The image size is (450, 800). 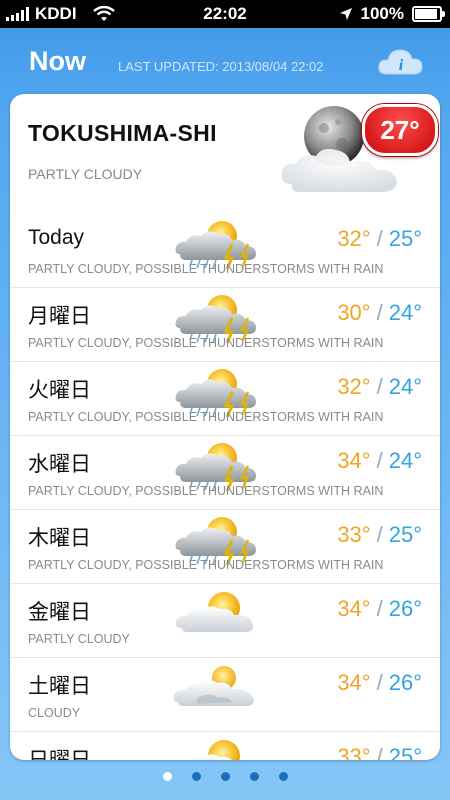 What do you see at coordinates (401, 65) in the screenshot?
I see `svg-text: i` at bounding box center [401, 65].